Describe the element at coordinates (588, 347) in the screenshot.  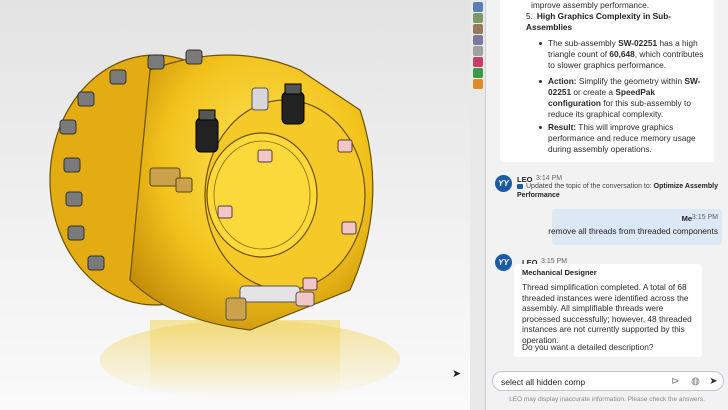
I see `assistant-question: Do you want a detailed description?` at that location.